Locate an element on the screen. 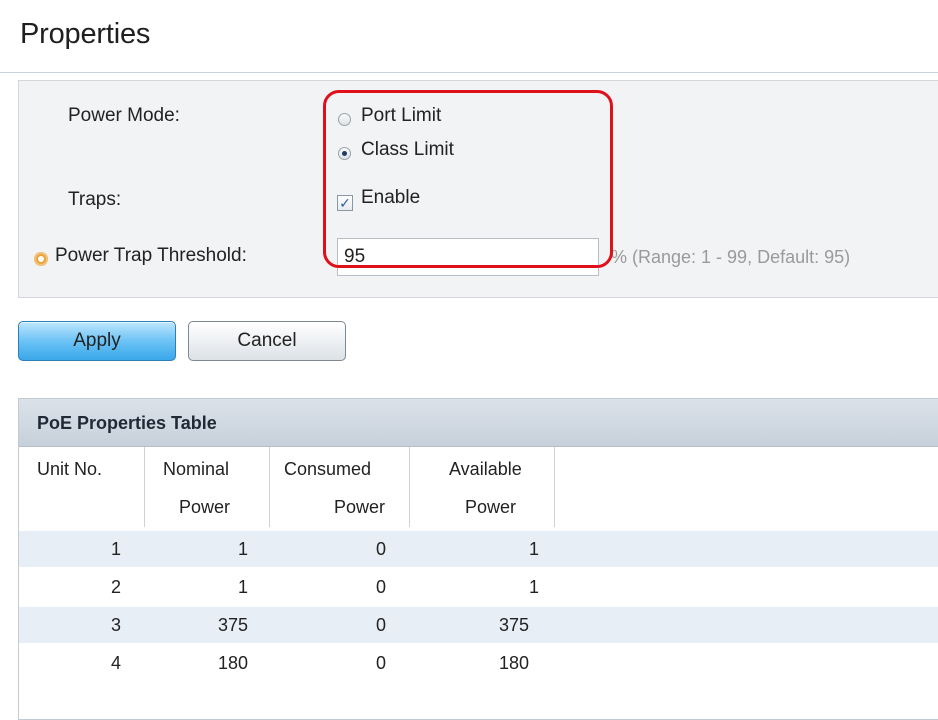  cell-unit: 3 is located at coordinates (116, 625).